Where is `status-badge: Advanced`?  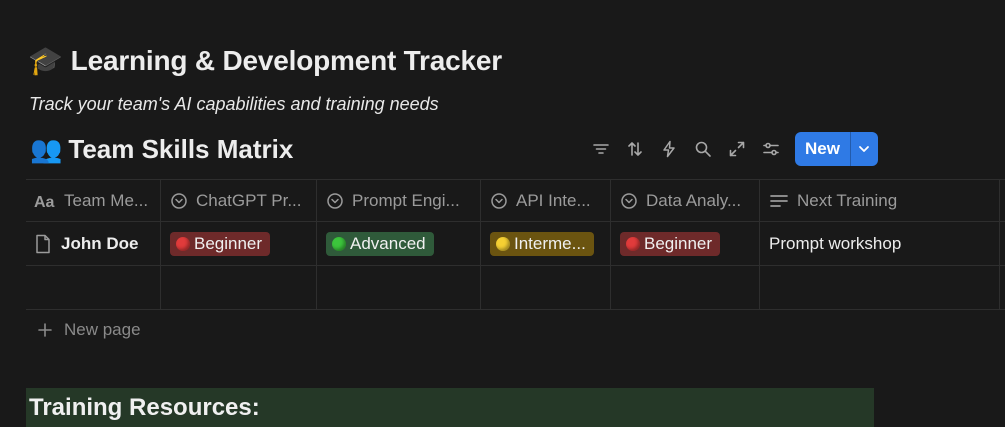
status-badge: Advanced is located at coordinates (380, 243).